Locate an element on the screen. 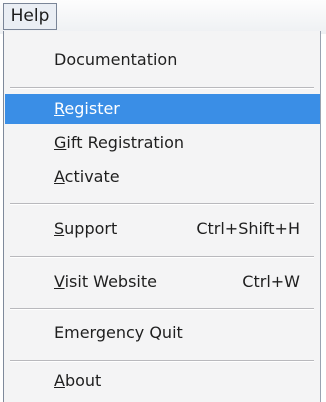  help-menu-button: Help is located at coordinates (30, 16).